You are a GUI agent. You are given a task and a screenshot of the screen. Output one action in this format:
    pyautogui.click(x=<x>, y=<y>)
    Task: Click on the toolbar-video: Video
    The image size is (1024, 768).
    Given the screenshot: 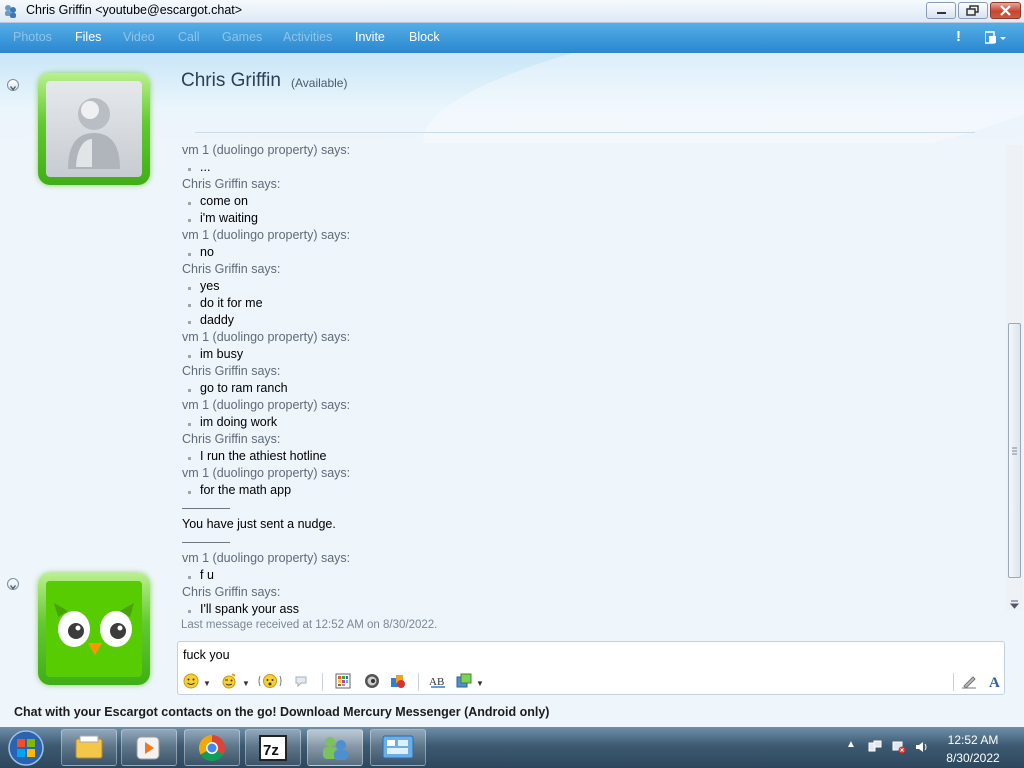 What is the action you would take?
    pyautogui.click(x=139, y=37)
    